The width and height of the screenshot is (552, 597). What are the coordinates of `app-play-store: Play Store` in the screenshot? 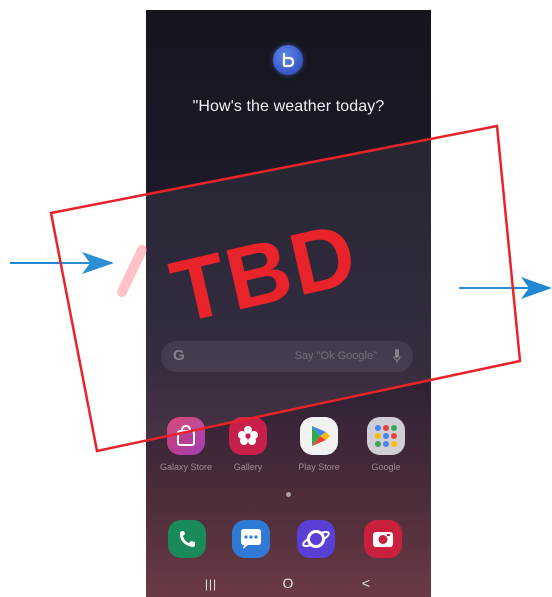 It's located at (319, 444).